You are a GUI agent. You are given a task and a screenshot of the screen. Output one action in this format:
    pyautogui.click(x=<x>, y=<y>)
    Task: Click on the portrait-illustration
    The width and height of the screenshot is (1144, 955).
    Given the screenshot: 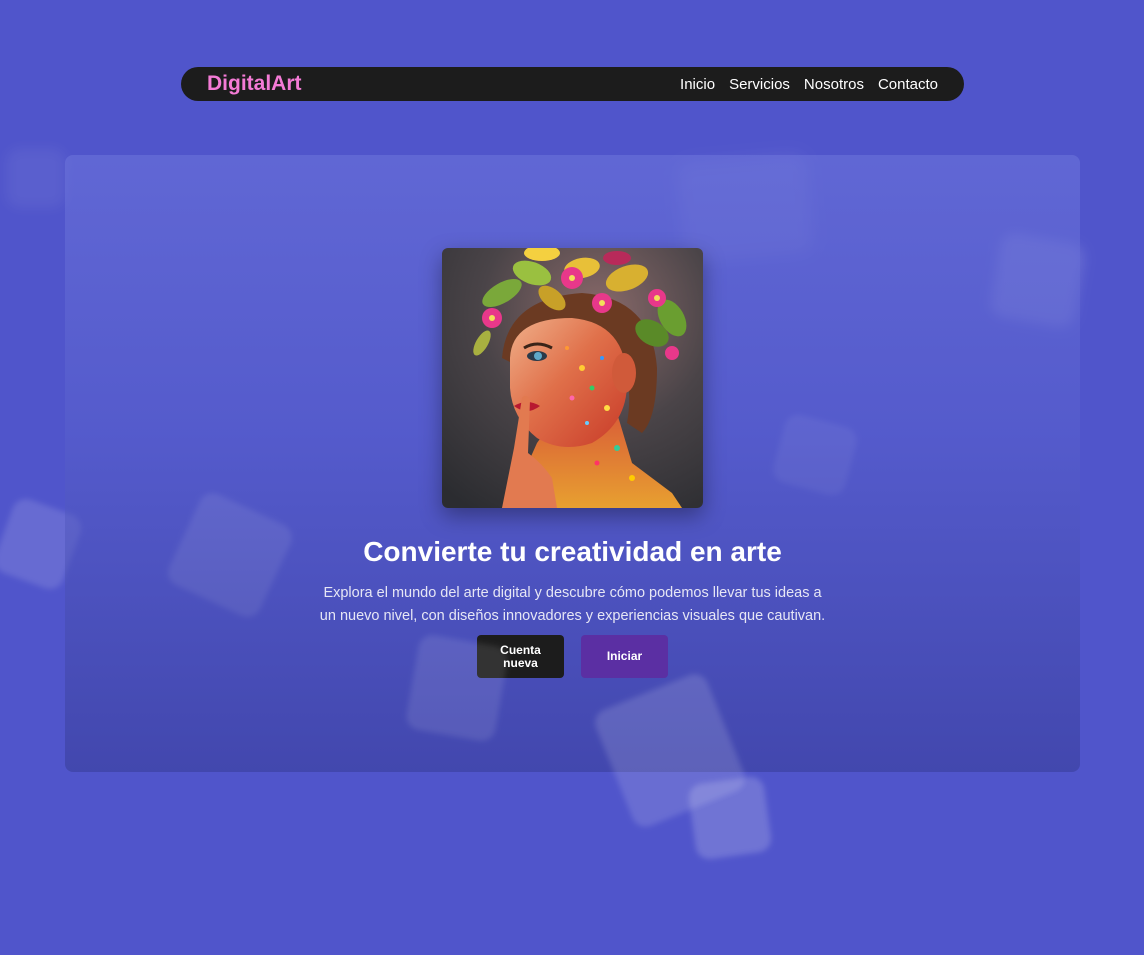 What is the action you would take?
    pyautogui.click(x=572, y=378)
    